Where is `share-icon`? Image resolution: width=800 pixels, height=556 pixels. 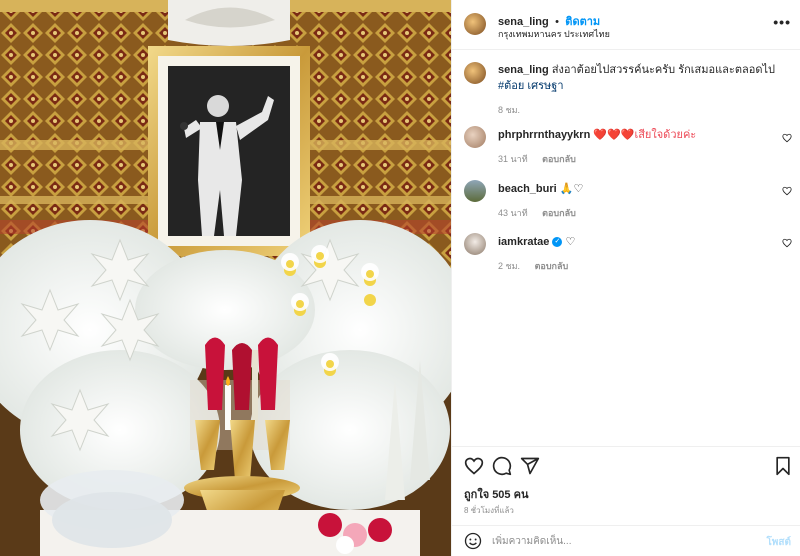 share-icon is located at coordinates (530, 466).